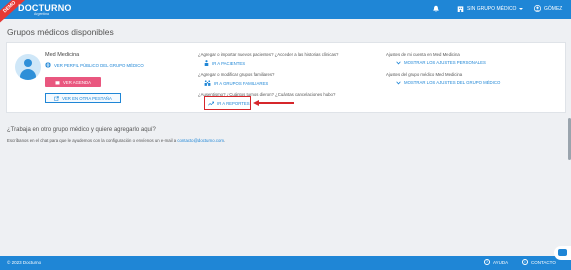 Image resolution: width=571 pixels, height=270 pixels. I want to click on footer: © 2023 Docturno ? AYUDA i CONTACTO, so click(285, 263).